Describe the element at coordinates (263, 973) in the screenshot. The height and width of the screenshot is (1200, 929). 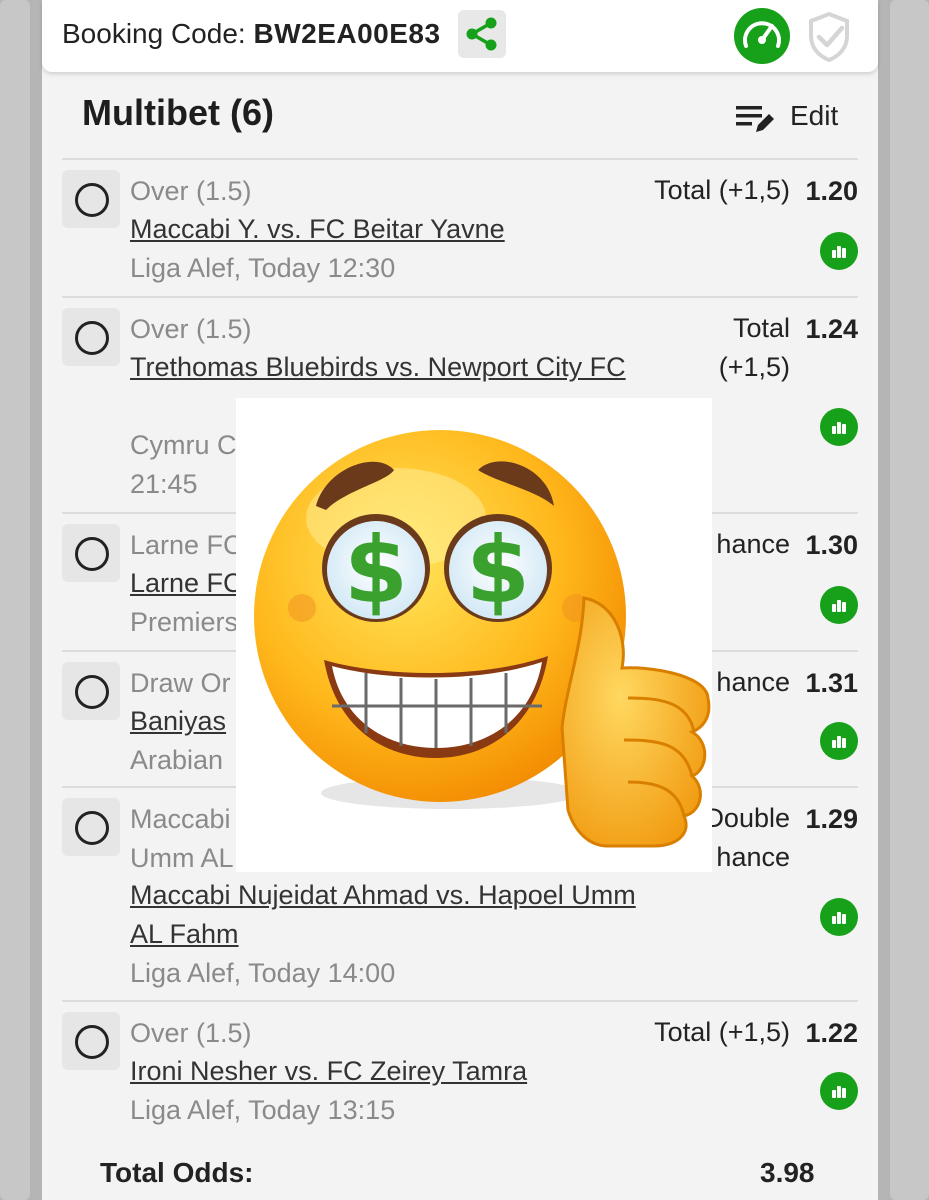
I see `bet-league: Liga Alef, Today 14:00` at that location.